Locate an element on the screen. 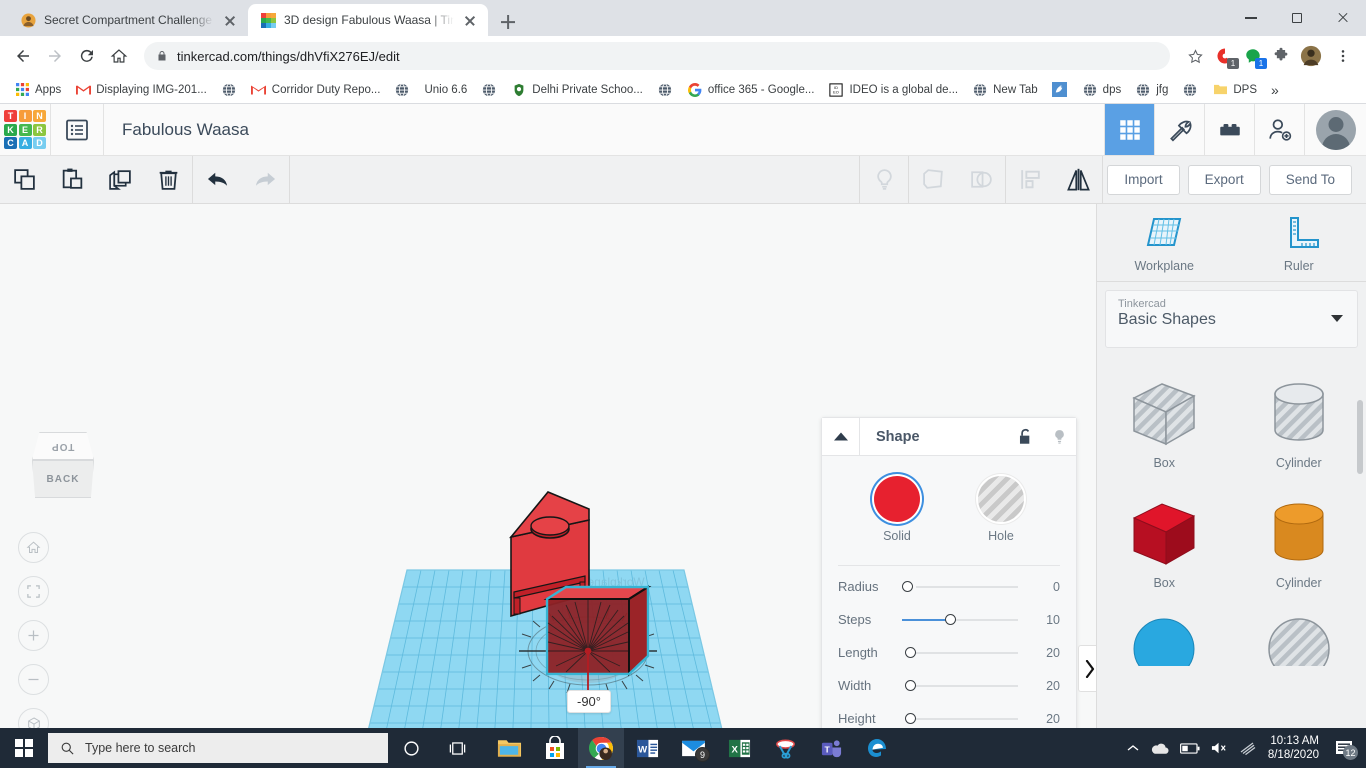  action-center-icon: 12 is located at coordinates (1344, 748).